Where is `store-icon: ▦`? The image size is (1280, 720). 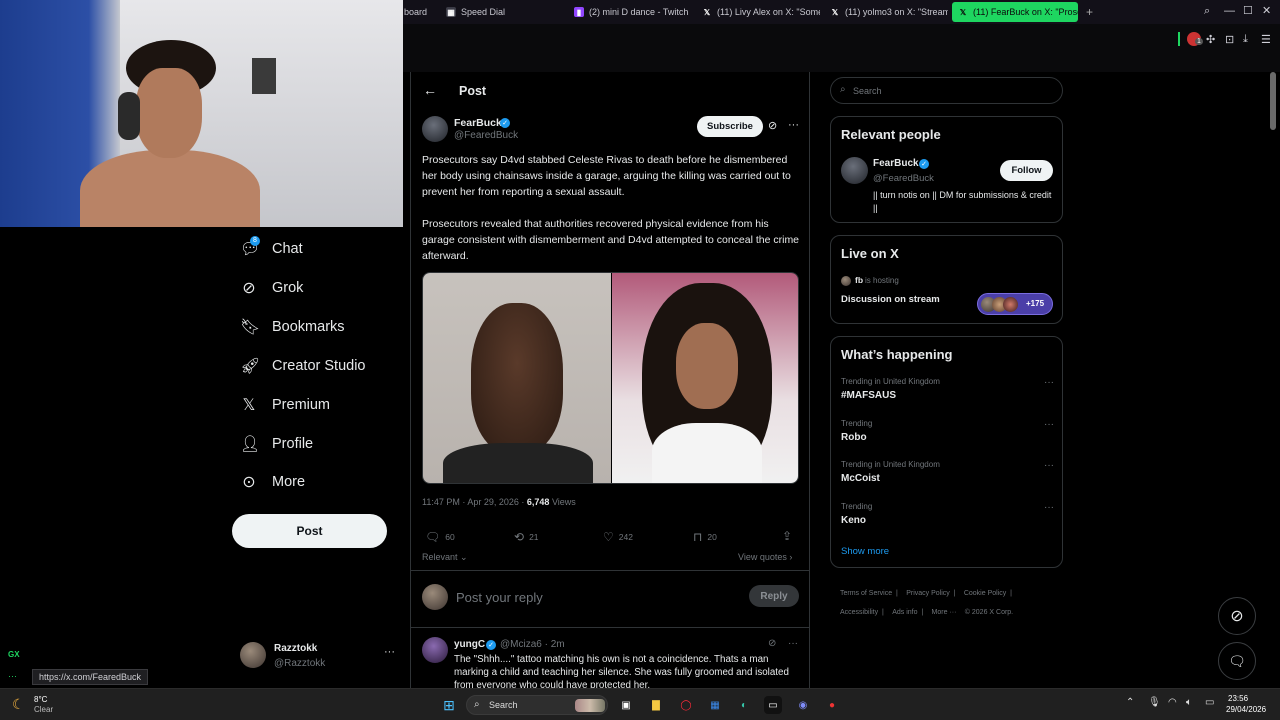
store-icon: ▦ is located at coordinates (715, 705).